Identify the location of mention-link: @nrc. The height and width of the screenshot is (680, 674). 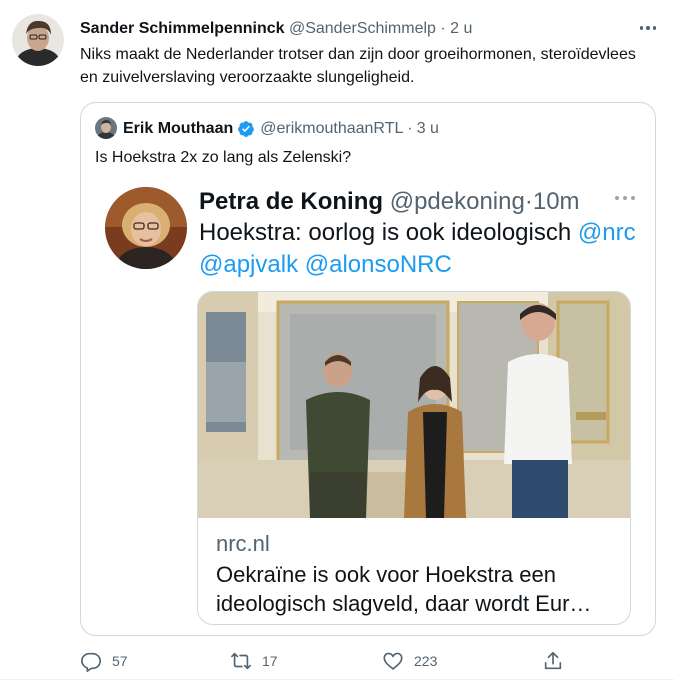
(606, 232).